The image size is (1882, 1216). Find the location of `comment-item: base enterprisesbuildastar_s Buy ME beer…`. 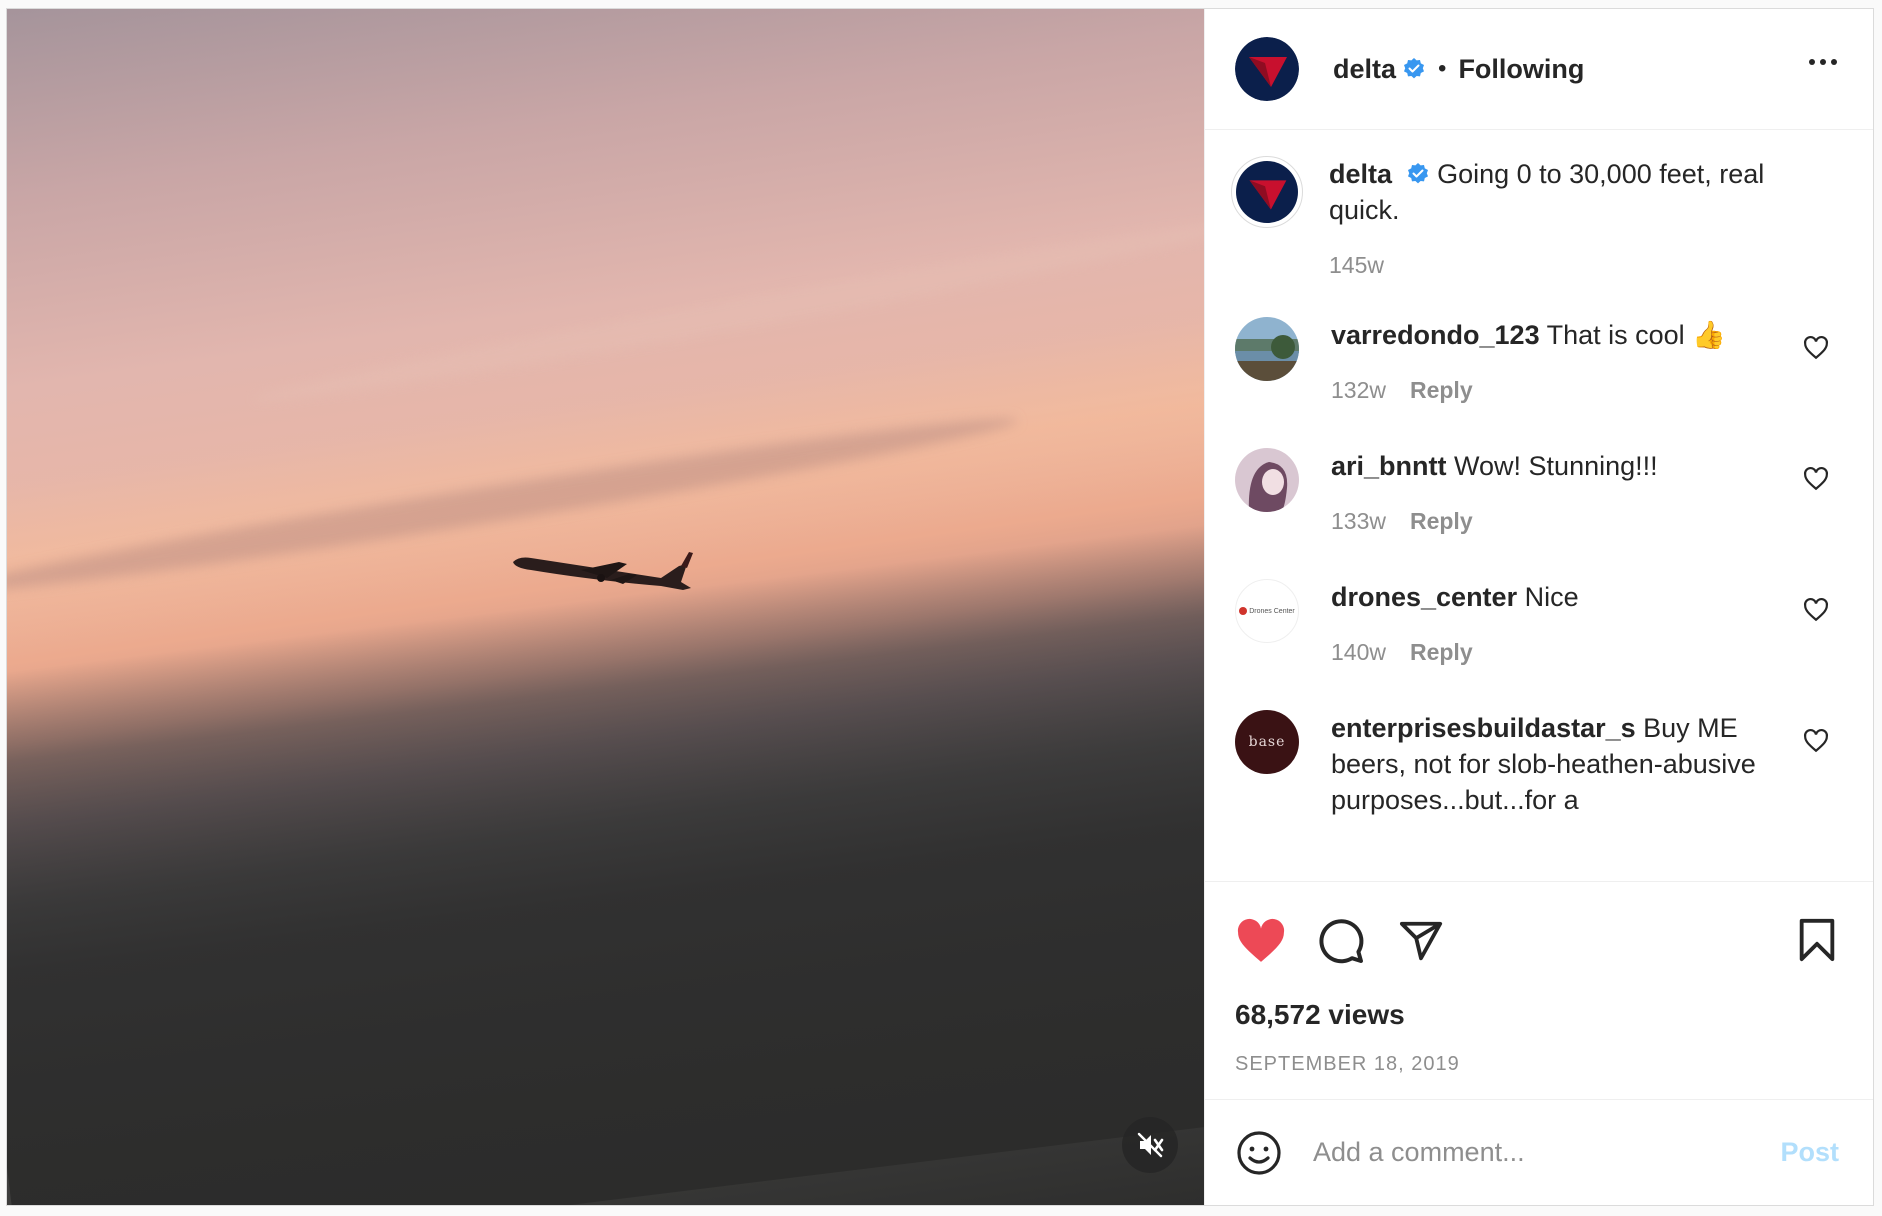

comment-item: base enterprisesbuildastar_s Buy ME beer… is located at coordinates (1539, 764).